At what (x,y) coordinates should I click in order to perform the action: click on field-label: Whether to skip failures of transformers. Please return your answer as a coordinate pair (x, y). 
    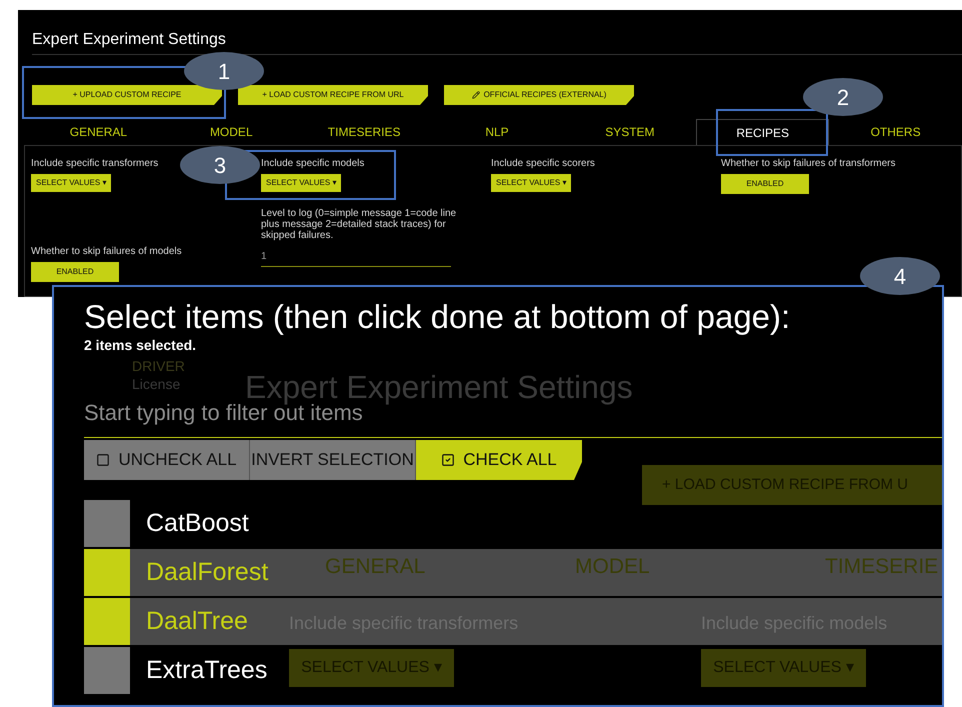
    Looking at the image, I should click on (808, 164).